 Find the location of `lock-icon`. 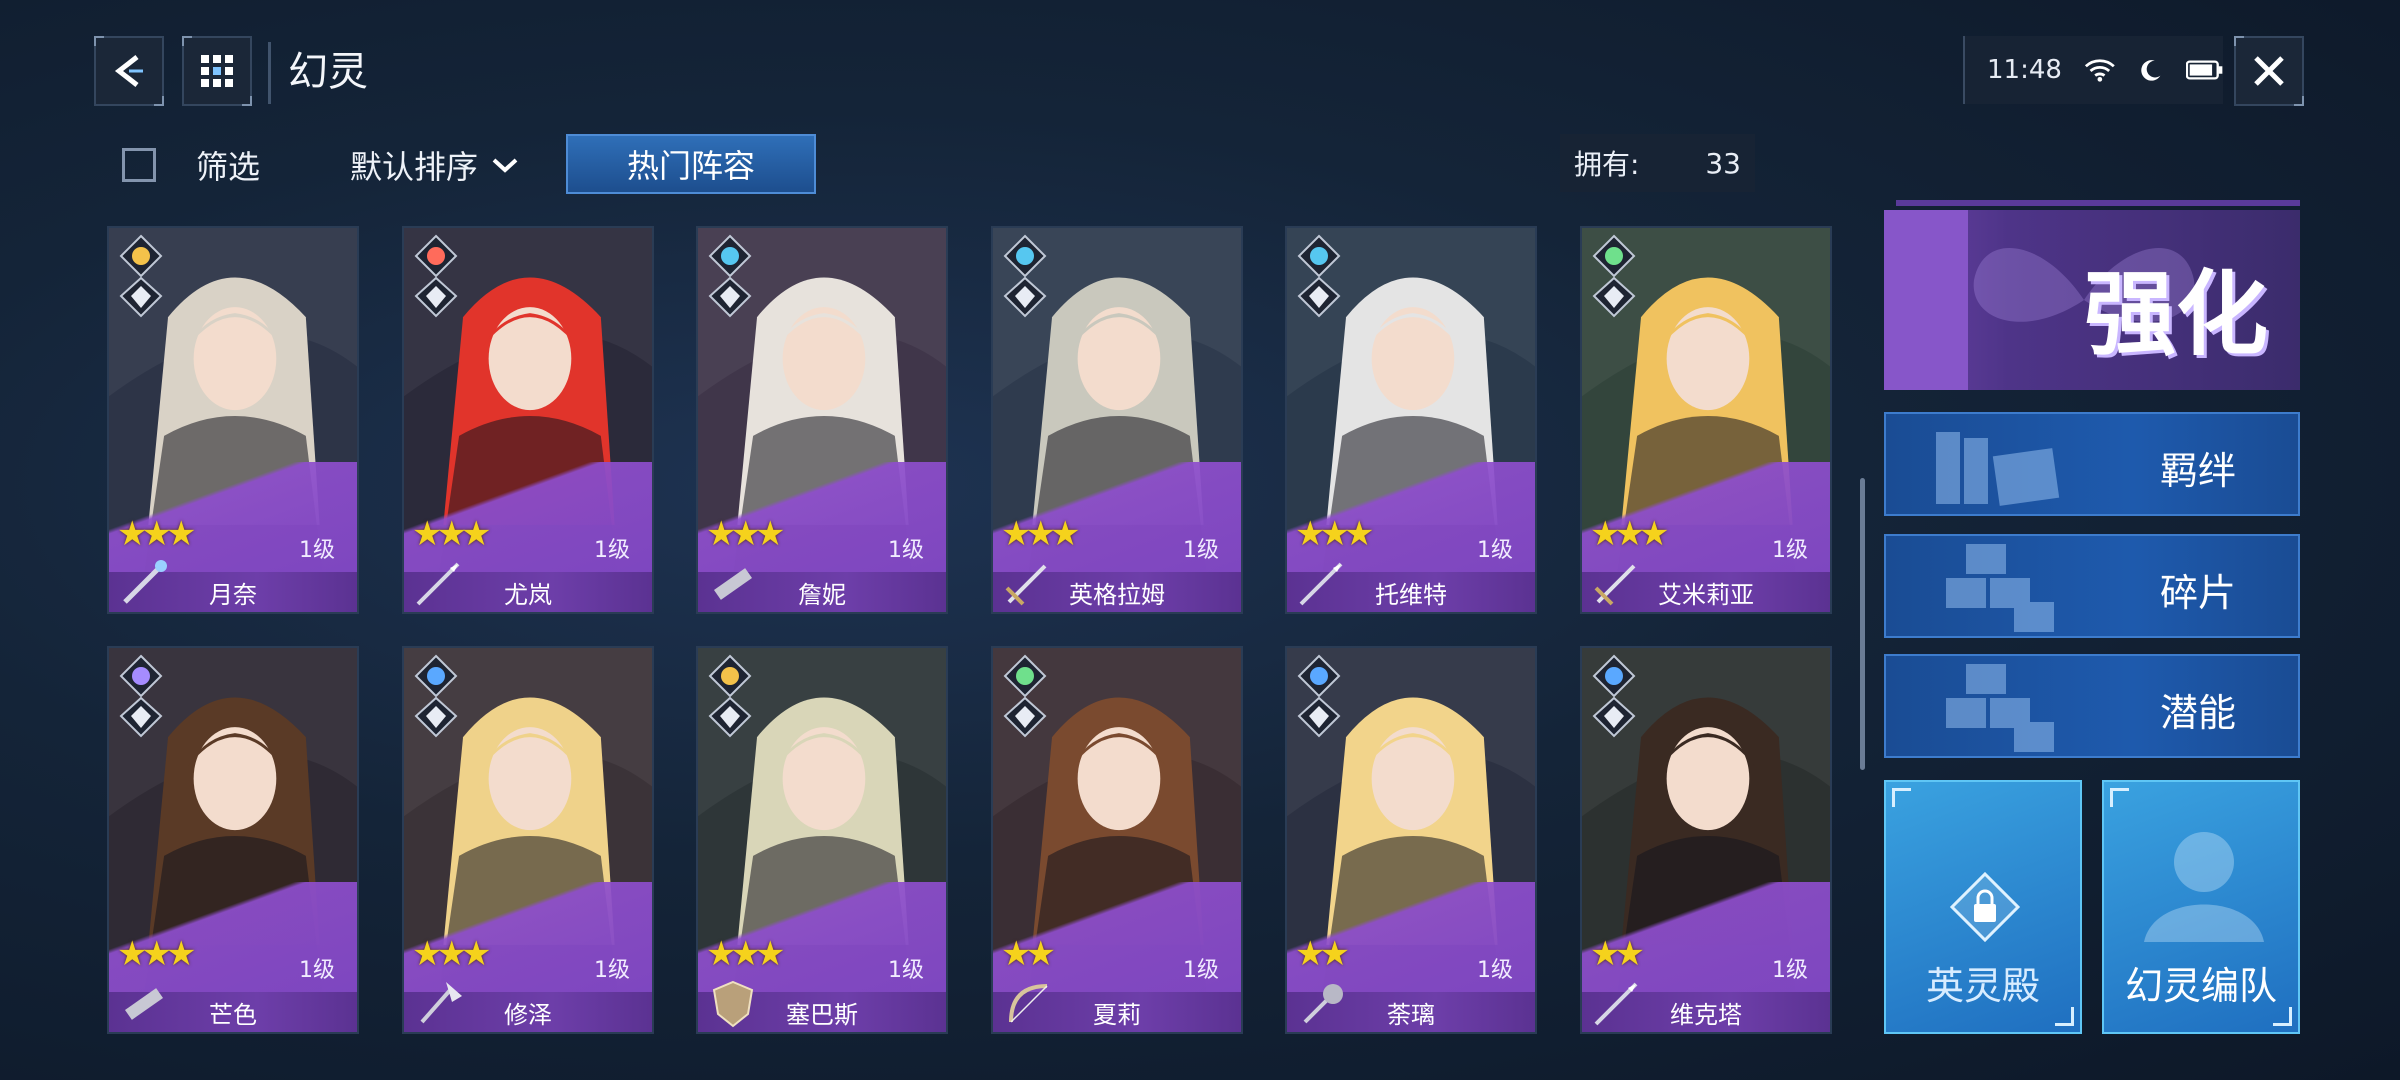

lock-icon is located at coordinates (1985, 907).